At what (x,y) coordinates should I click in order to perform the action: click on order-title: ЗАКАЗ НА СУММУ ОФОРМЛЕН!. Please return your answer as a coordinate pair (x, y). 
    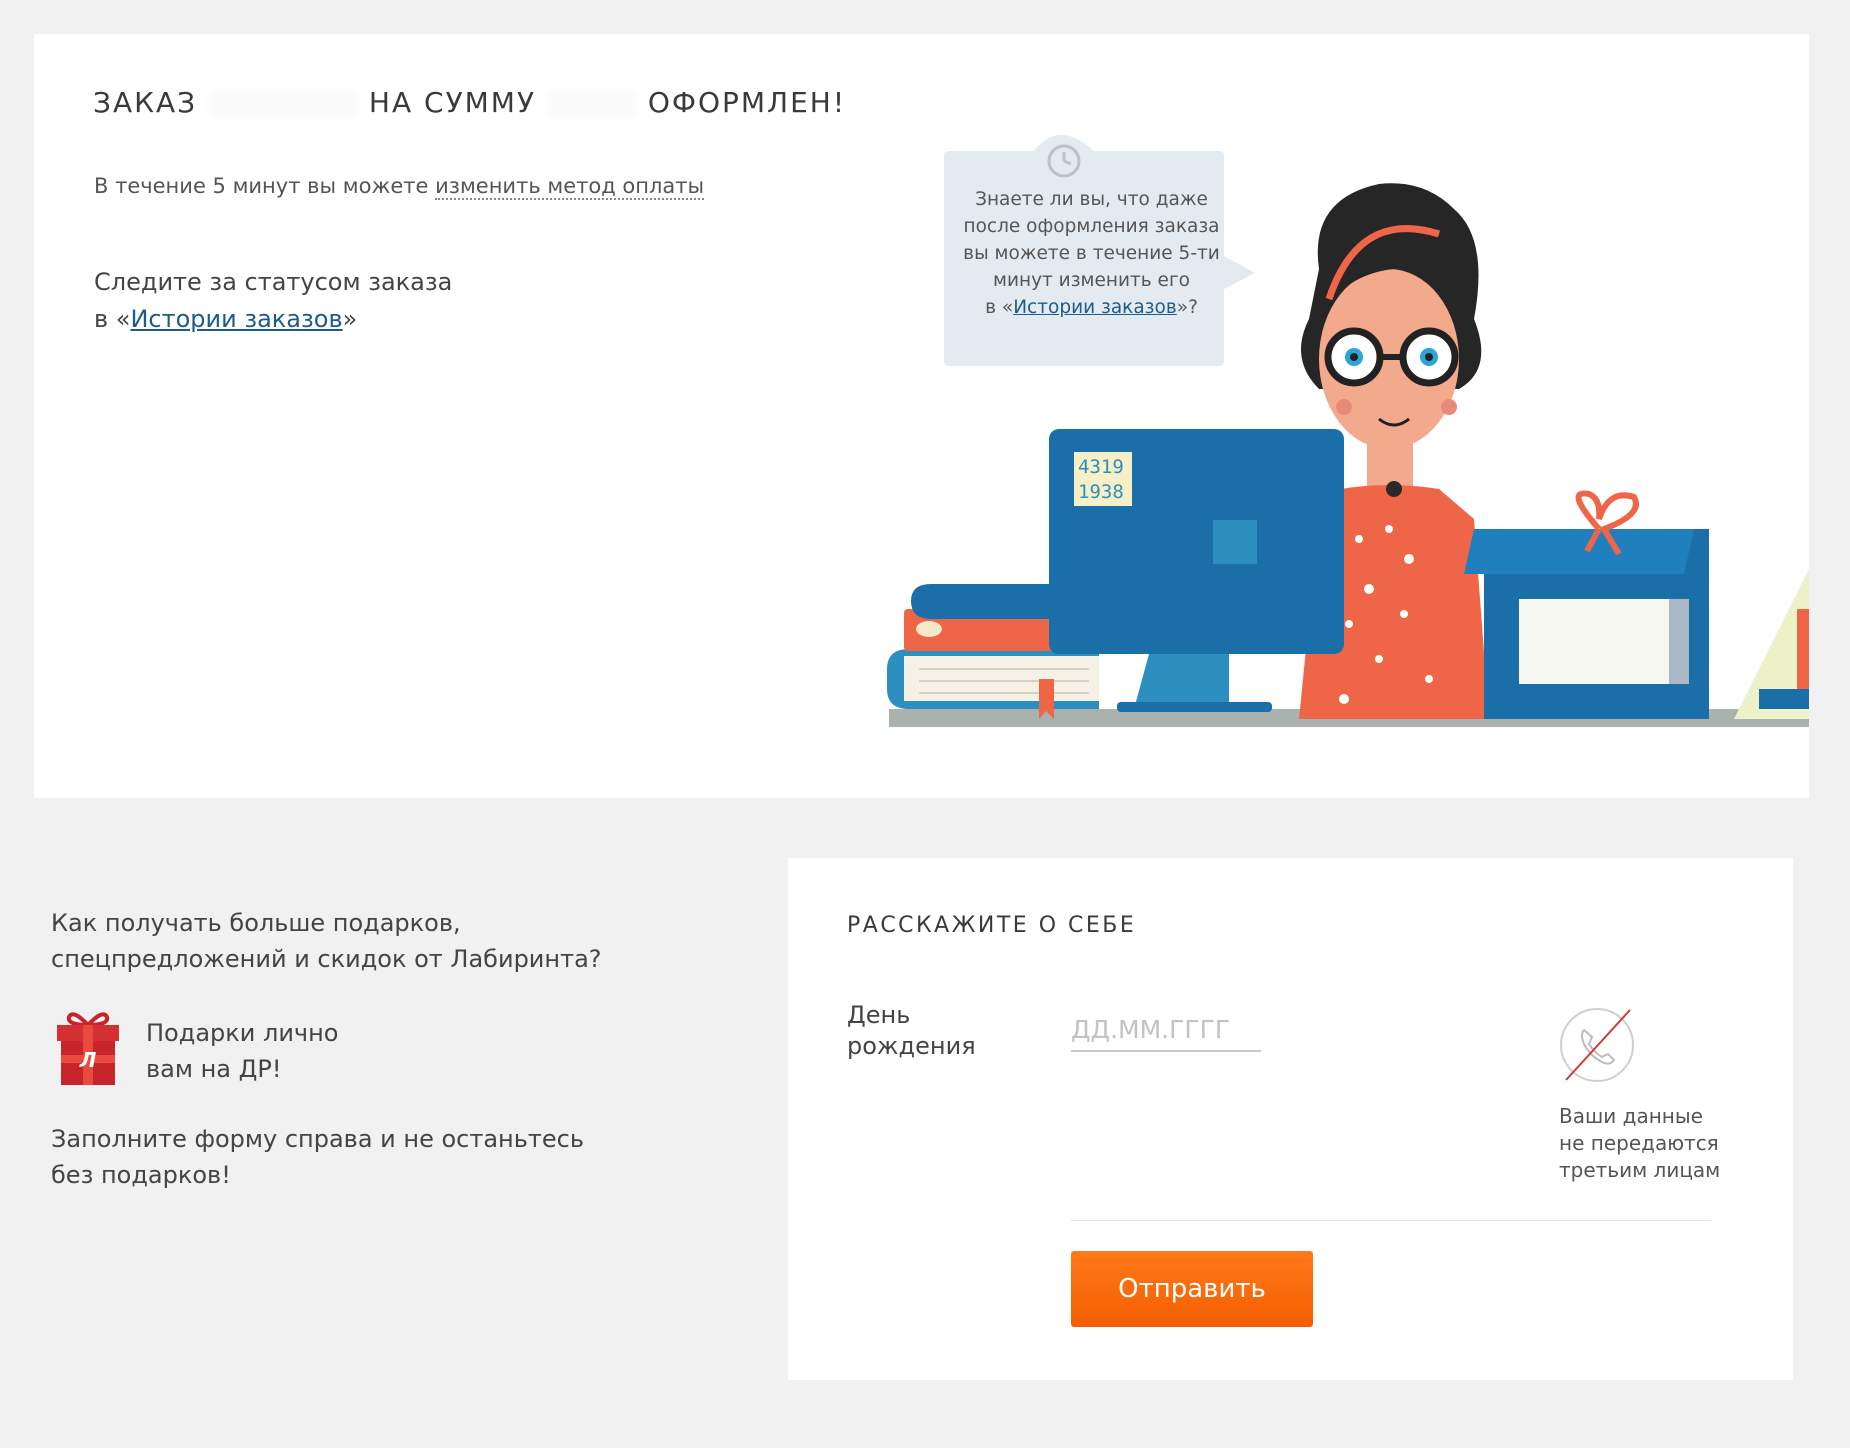
    Looking at the image, I should click on (469, 102).